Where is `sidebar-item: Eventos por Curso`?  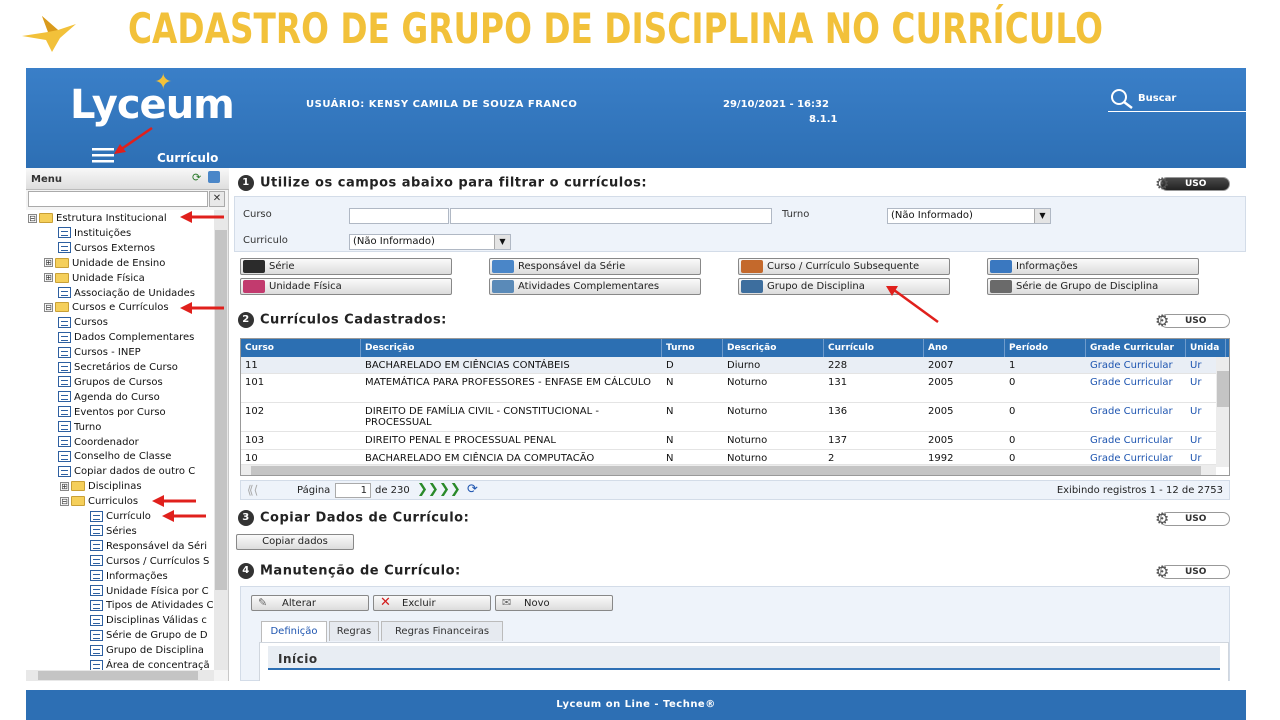 sidebar-item: Eventos por Curso is located at coordinates (112, 412).